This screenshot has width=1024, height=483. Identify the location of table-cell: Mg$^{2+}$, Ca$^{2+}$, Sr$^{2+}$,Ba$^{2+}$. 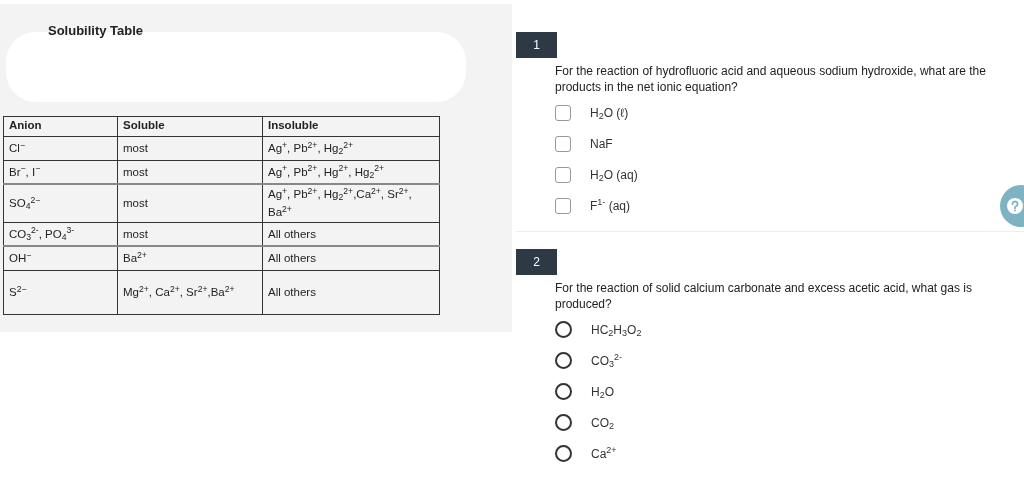
(190, 292).